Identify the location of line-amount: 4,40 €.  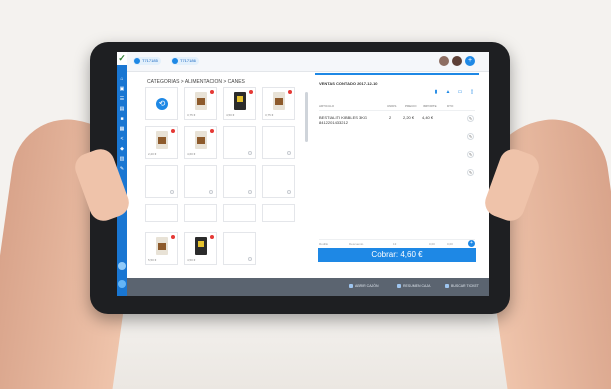
(428, 117).